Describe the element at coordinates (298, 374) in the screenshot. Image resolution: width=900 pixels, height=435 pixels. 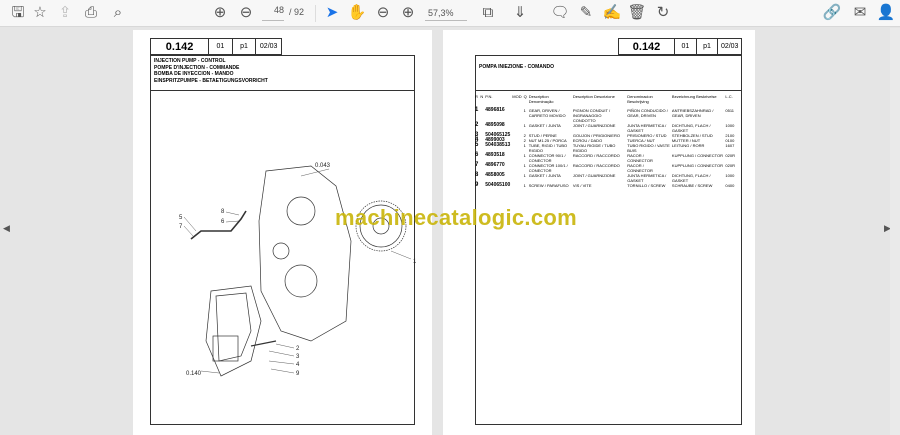
I see `callout-9: 9` at that location.